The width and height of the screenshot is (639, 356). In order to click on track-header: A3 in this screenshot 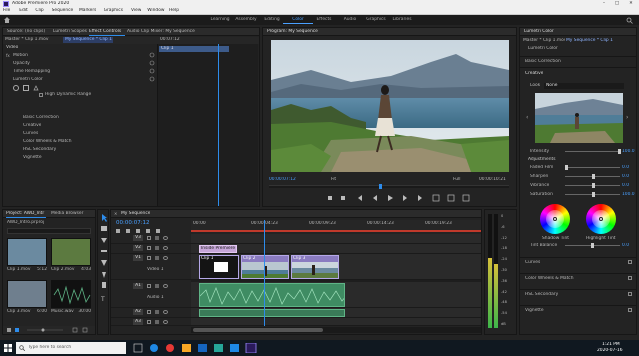, I will do `click(151, 322)`.